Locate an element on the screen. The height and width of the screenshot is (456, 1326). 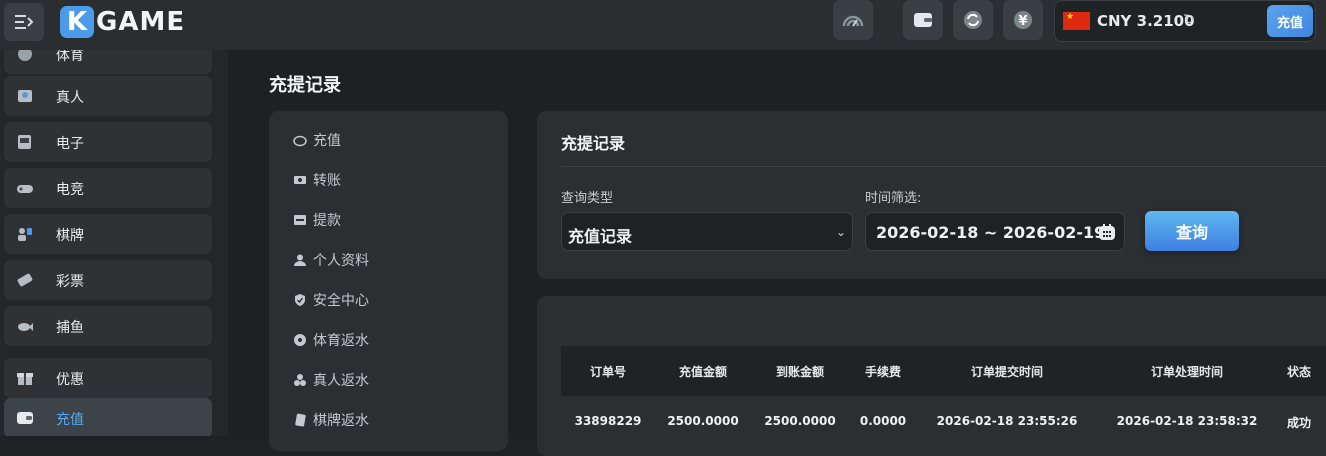
sidebar-item-fishing: 捕鱼 is located at coordinates (108, 326).